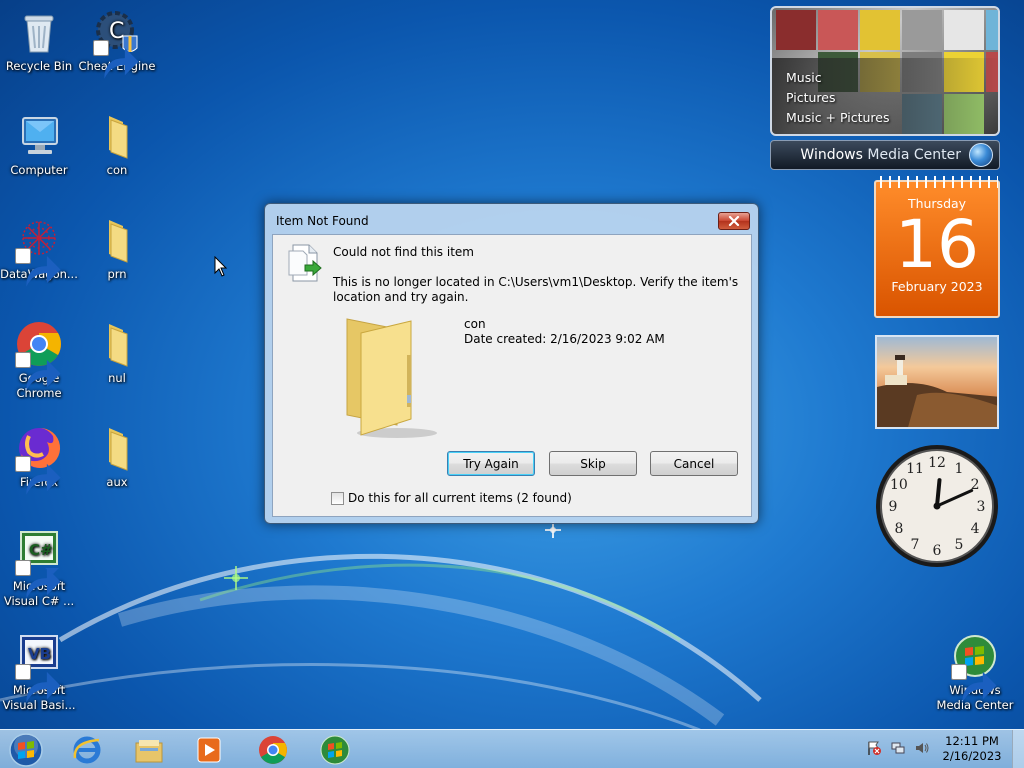  I want to click on network-icon, so click(898, 748).